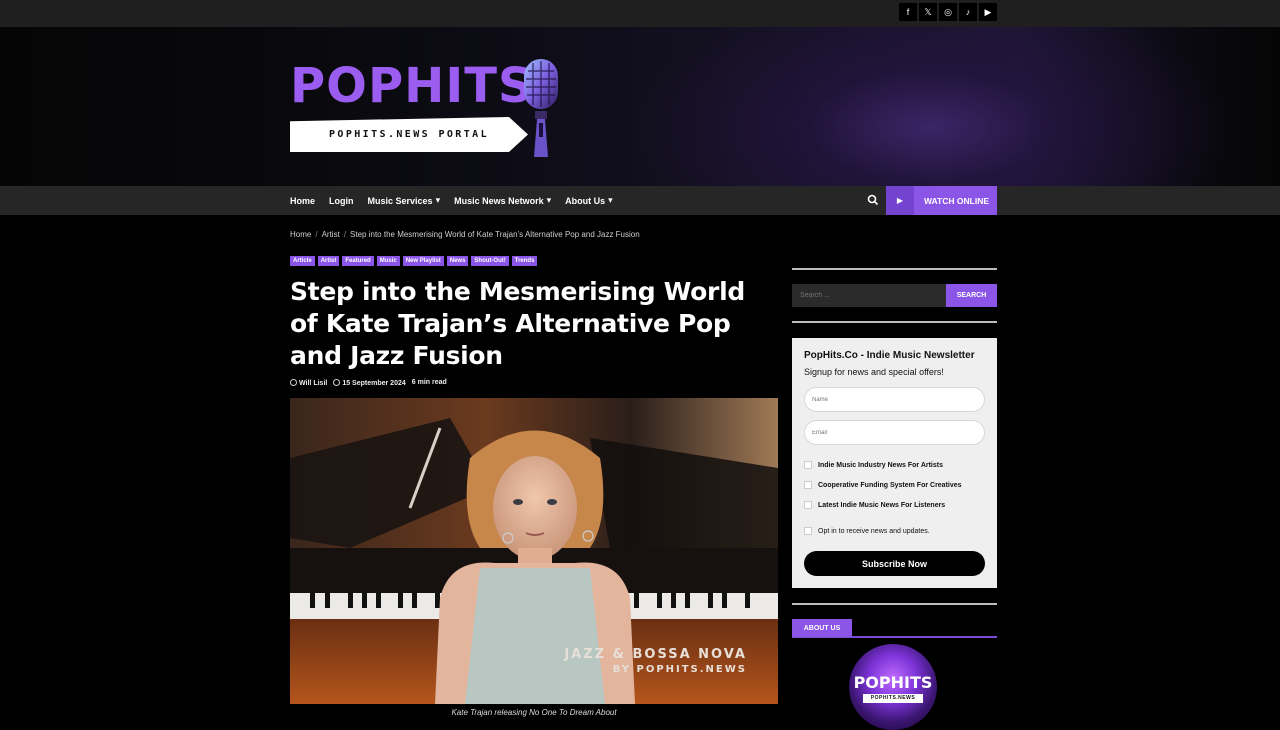 The width and height of the screenshot is (1280, 730). Describe the element at coordinates (429, 382) in the screenshot. I see `read-time: 6 min read` at that location.